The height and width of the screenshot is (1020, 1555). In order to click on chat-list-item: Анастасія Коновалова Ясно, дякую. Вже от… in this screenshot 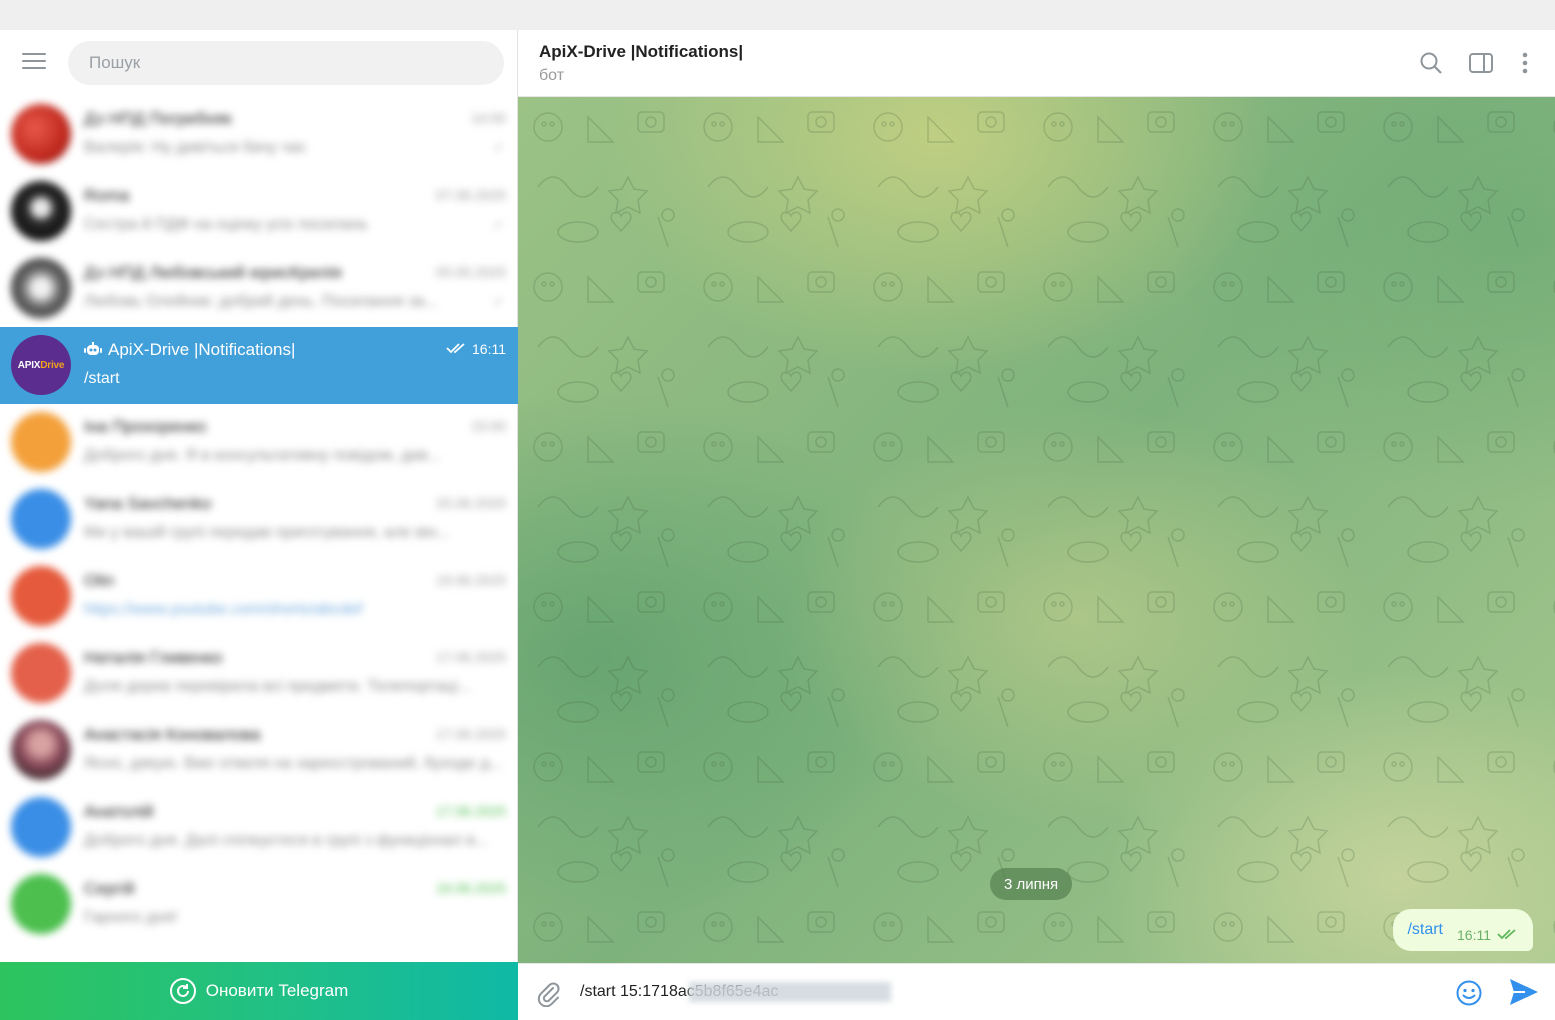, I will do `click(259, 750)`.